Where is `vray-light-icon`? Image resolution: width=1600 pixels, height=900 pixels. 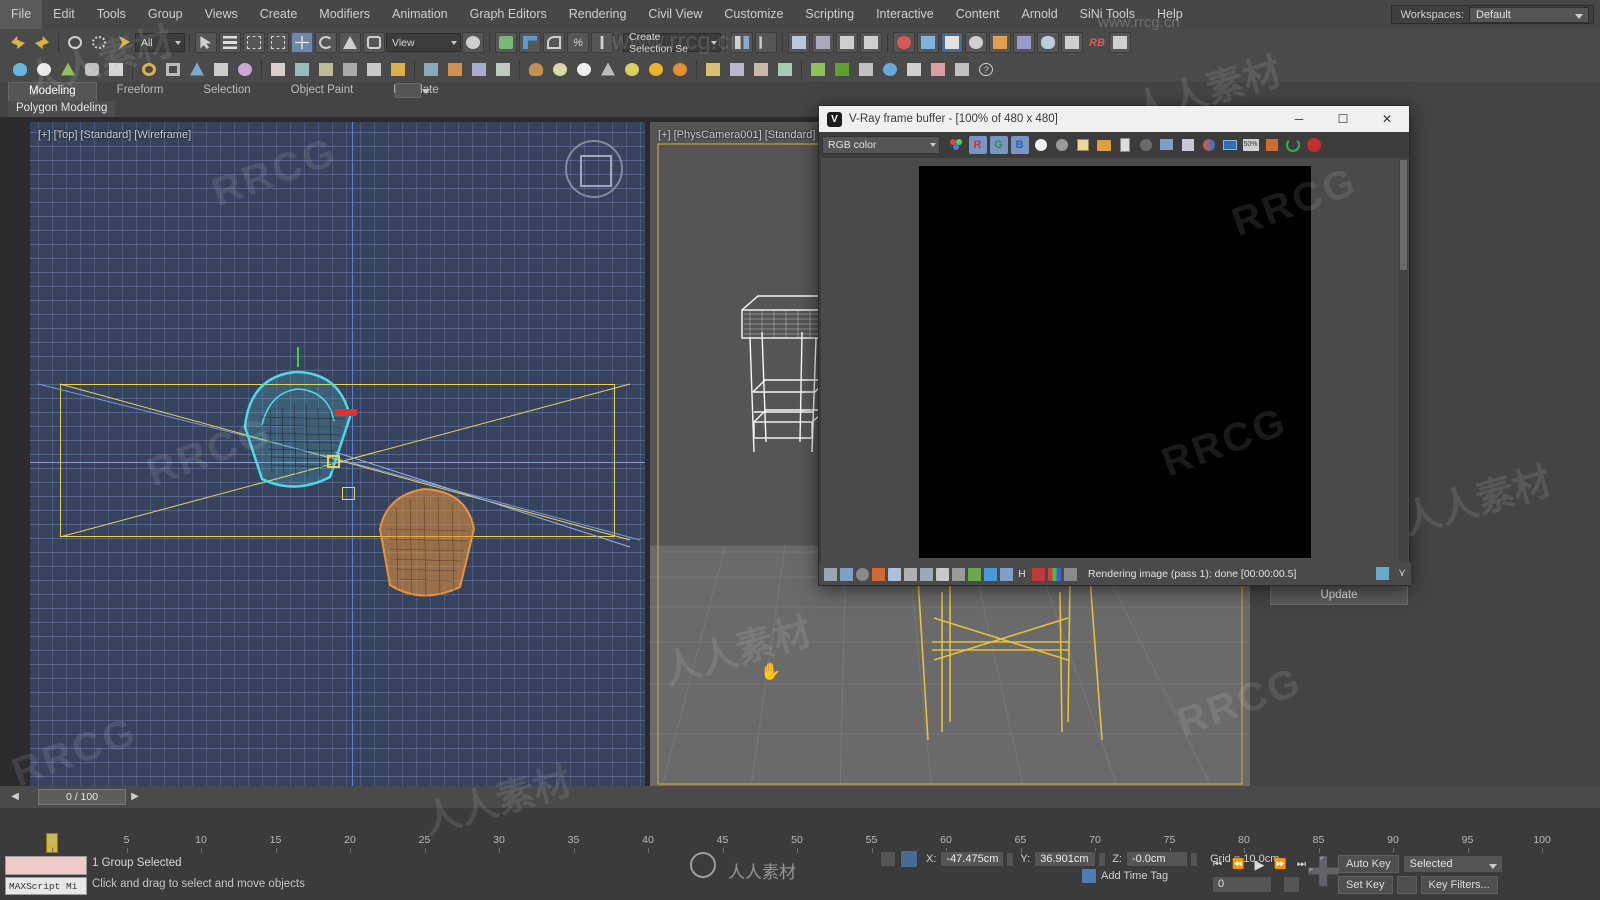
vray-light-icon is located at coordinates (632, 69).